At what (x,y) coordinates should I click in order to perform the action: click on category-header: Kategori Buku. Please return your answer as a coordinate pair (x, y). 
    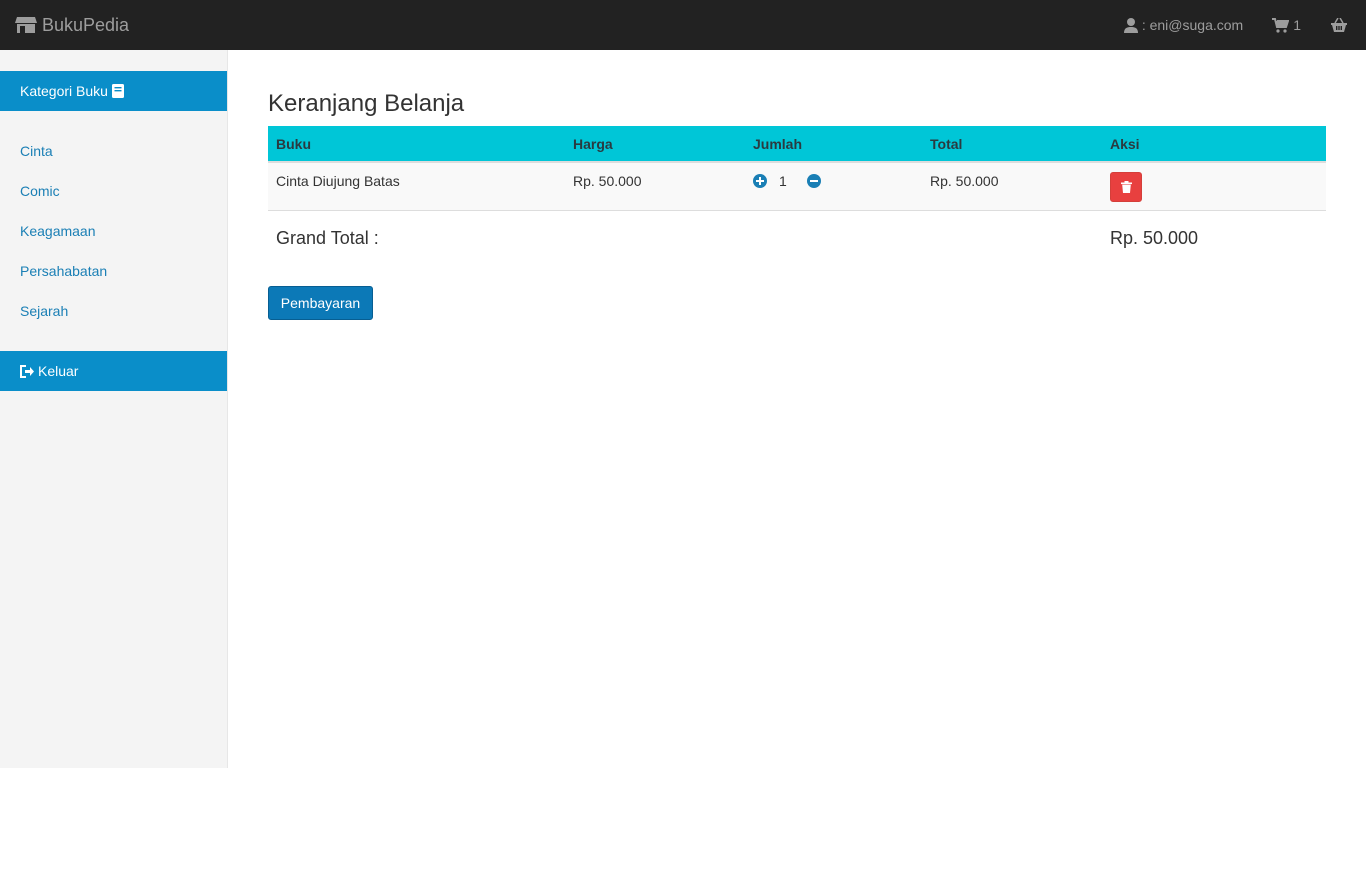
    Looking at the image, I should click on (113, 91).